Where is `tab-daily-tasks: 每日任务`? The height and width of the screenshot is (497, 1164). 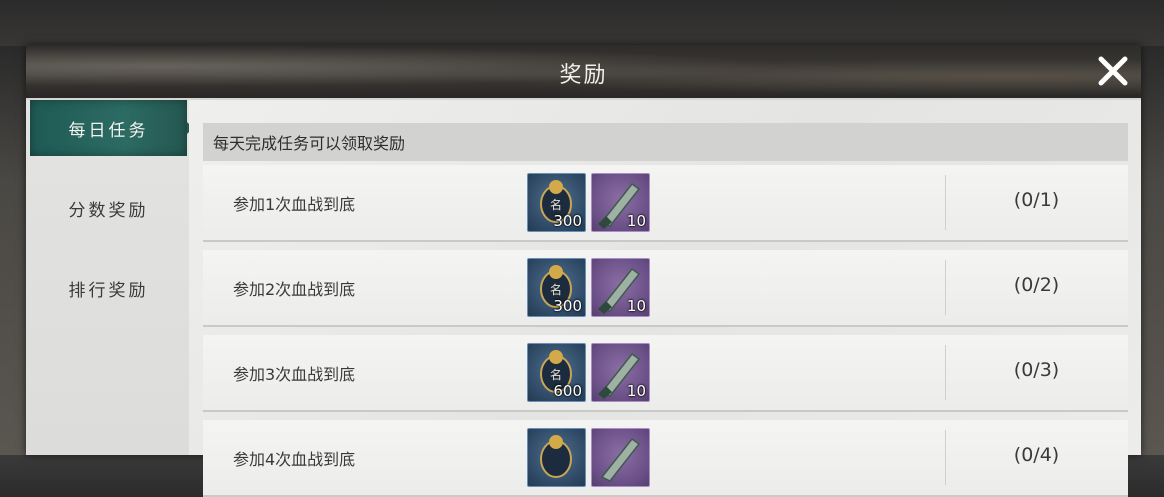 tab-daily-tasks: 每日任务 is located at coordinates (111, 128).